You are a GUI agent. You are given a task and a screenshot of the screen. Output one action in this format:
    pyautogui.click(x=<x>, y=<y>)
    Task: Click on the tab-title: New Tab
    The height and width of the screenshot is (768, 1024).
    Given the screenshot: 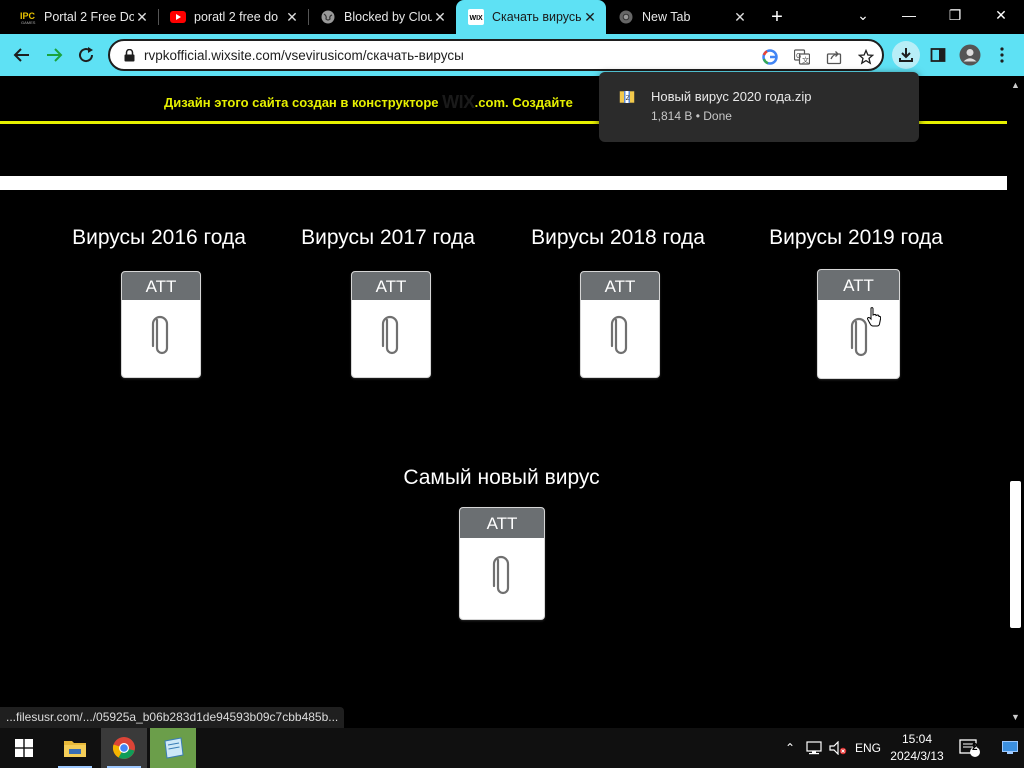 What is the action you would take?
    pyautogui.click(x=666, y=17)
    